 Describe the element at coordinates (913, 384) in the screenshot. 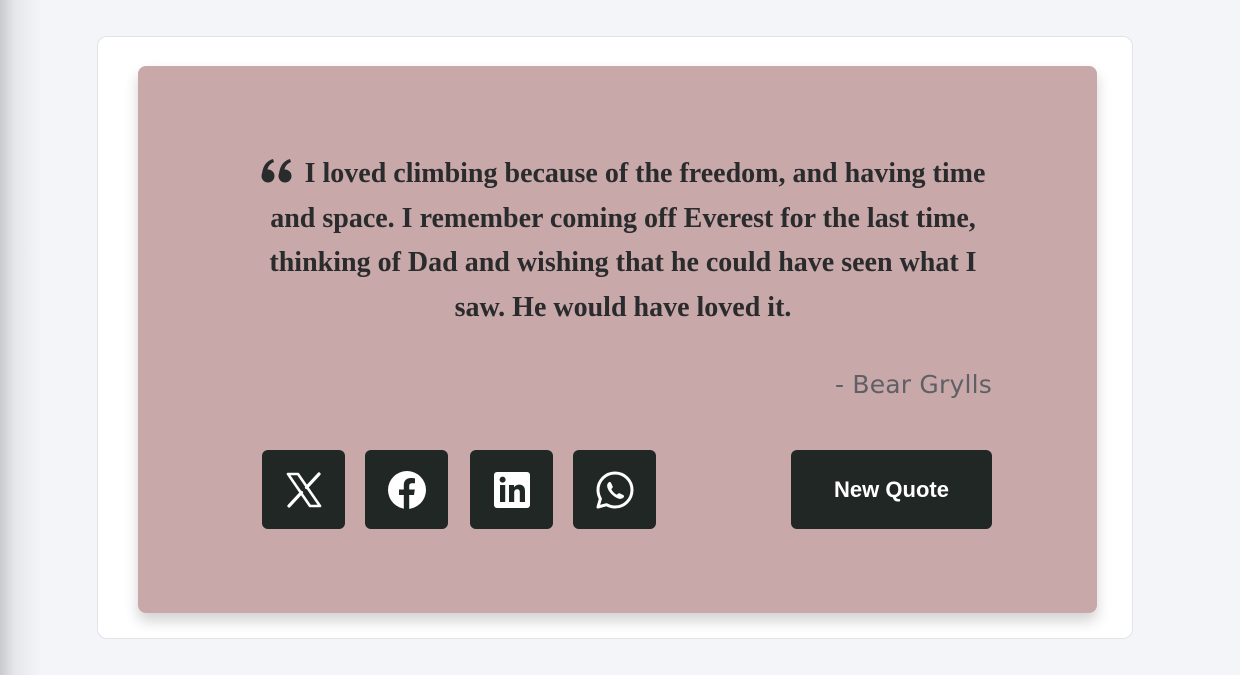

I see `quote-author: - Bear Grylls` at that location.